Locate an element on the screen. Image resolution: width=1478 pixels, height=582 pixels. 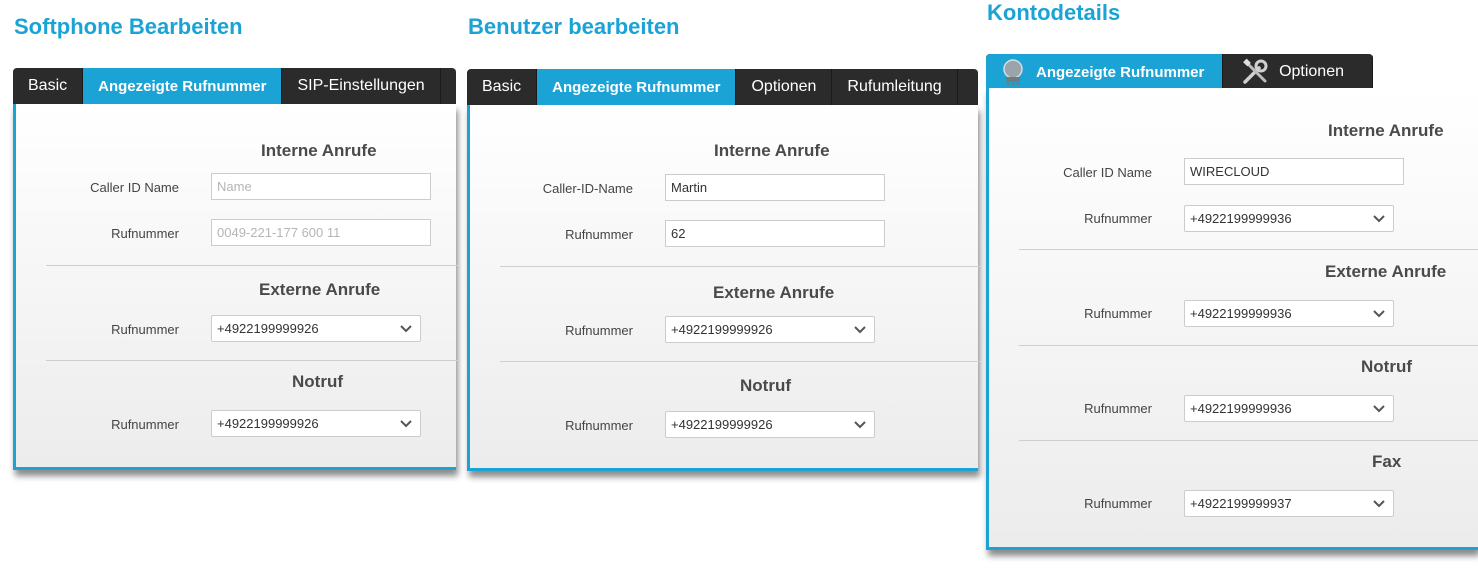
external-number-select: +4922199999936 is located at coordinates (1289, 313).